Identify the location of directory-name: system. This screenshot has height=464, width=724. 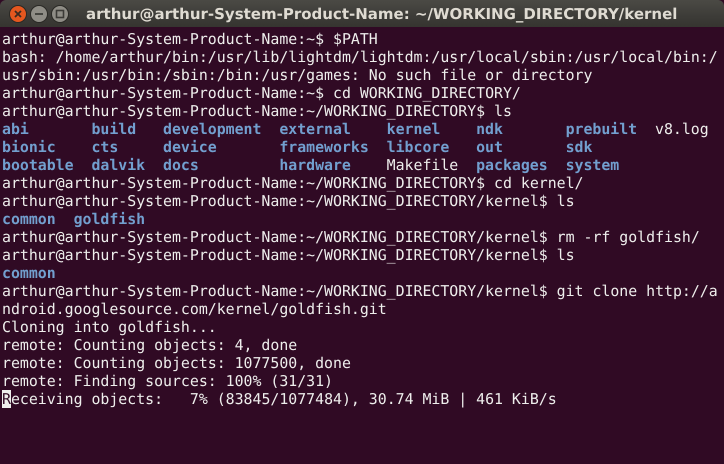
(593, 165).